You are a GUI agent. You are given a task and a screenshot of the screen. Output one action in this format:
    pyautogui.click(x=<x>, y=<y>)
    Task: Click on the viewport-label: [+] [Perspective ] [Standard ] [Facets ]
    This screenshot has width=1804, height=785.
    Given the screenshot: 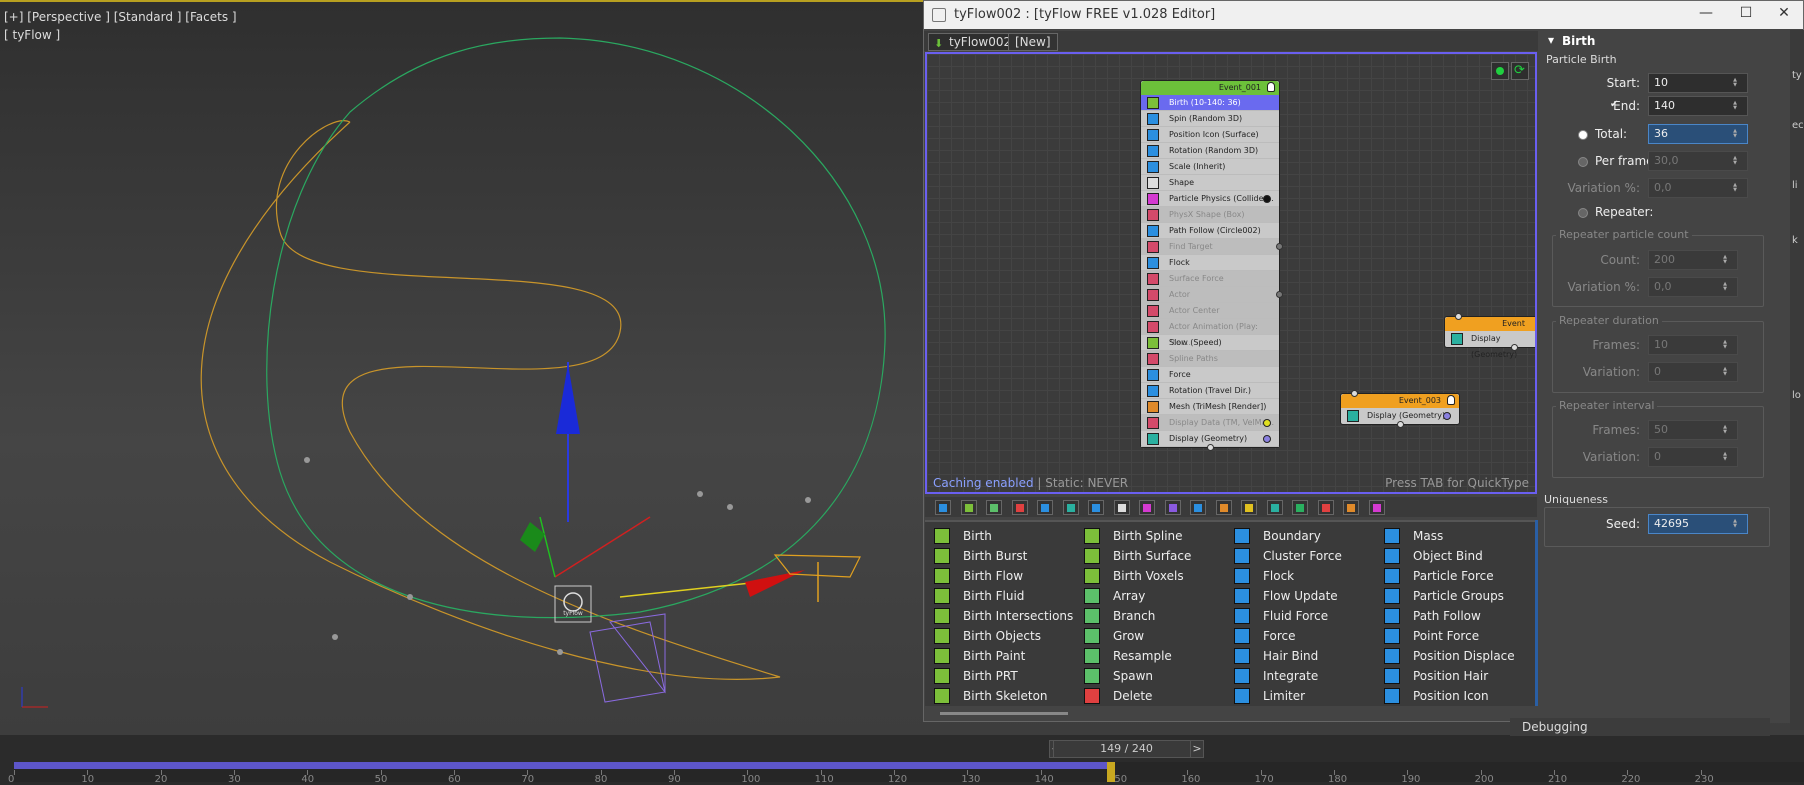 What is the action you would take?
    pyautogui.click(x=120, y=17)
    